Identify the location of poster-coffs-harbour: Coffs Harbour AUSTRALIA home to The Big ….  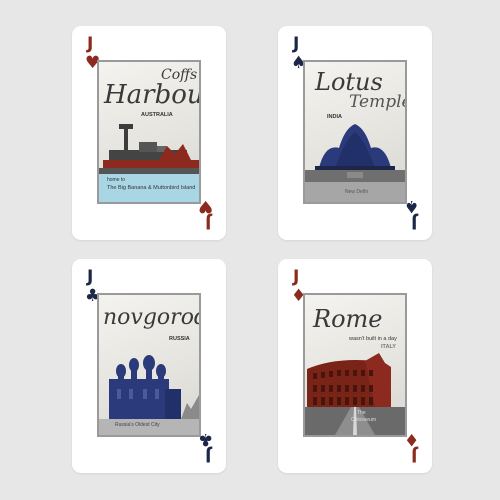
(149, 132).